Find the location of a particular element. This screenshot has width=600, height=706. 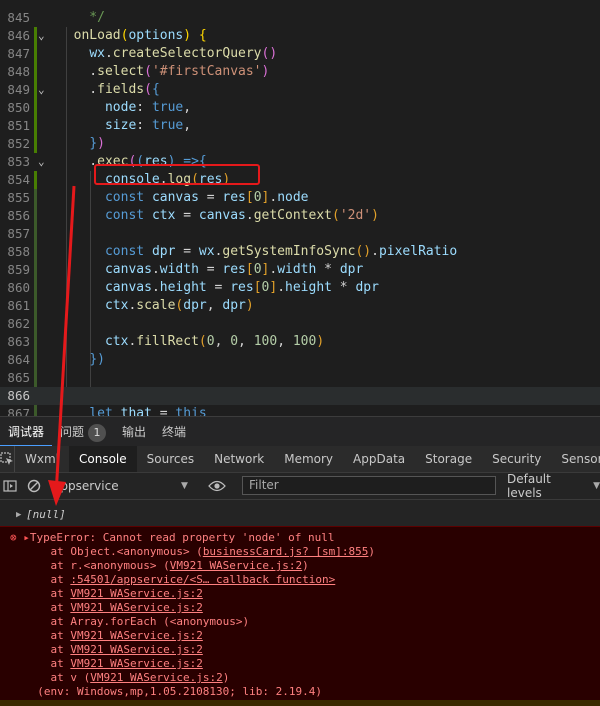

code-line: 849 ⌄ .fields({ is located at coordinates (300, 90).